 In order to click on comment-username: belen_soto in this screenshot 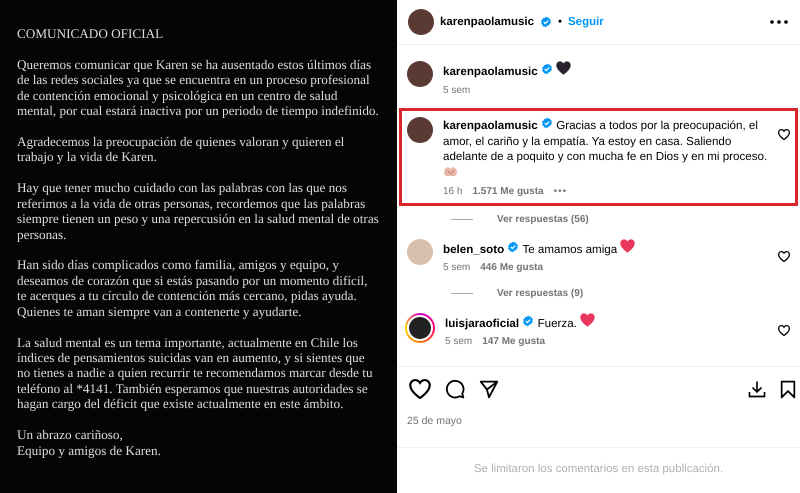, I will do `click(473, 249)`.